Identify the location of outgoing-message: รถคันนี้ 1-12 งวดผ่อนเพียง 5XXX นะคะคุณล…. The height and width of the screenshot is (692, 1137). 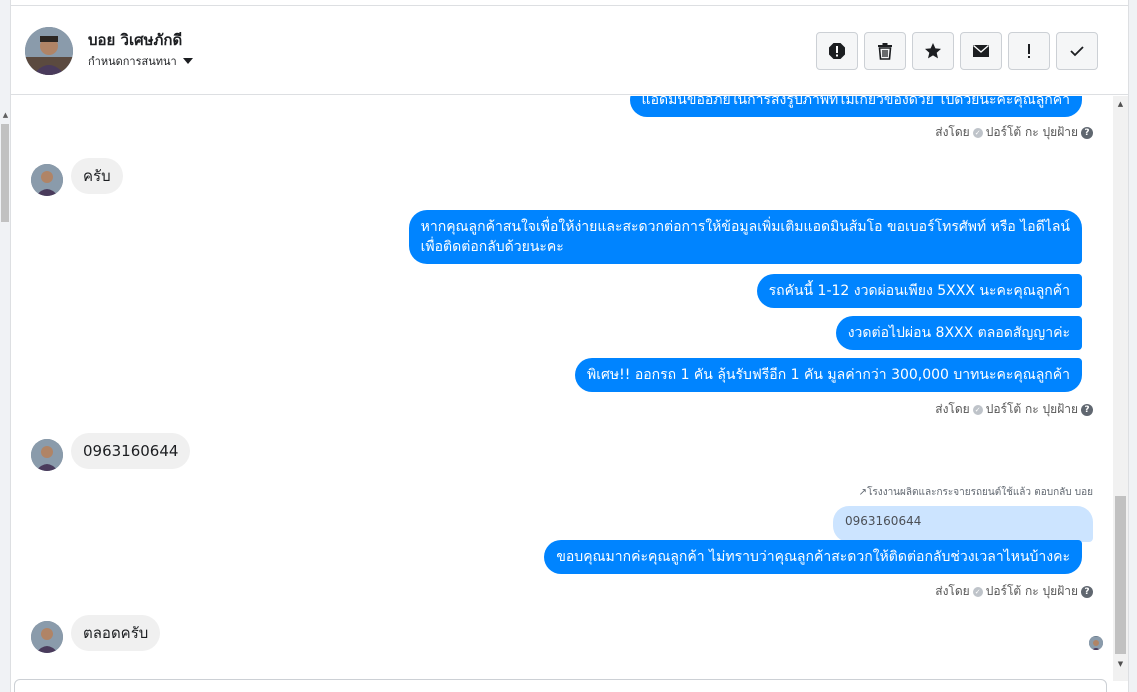
(919, 291).